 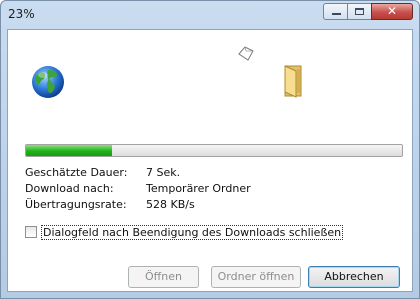 What do you see at coordinates (48, 82) in the screenshot?
I see `globe-icon` at bounding box center [48, 82].